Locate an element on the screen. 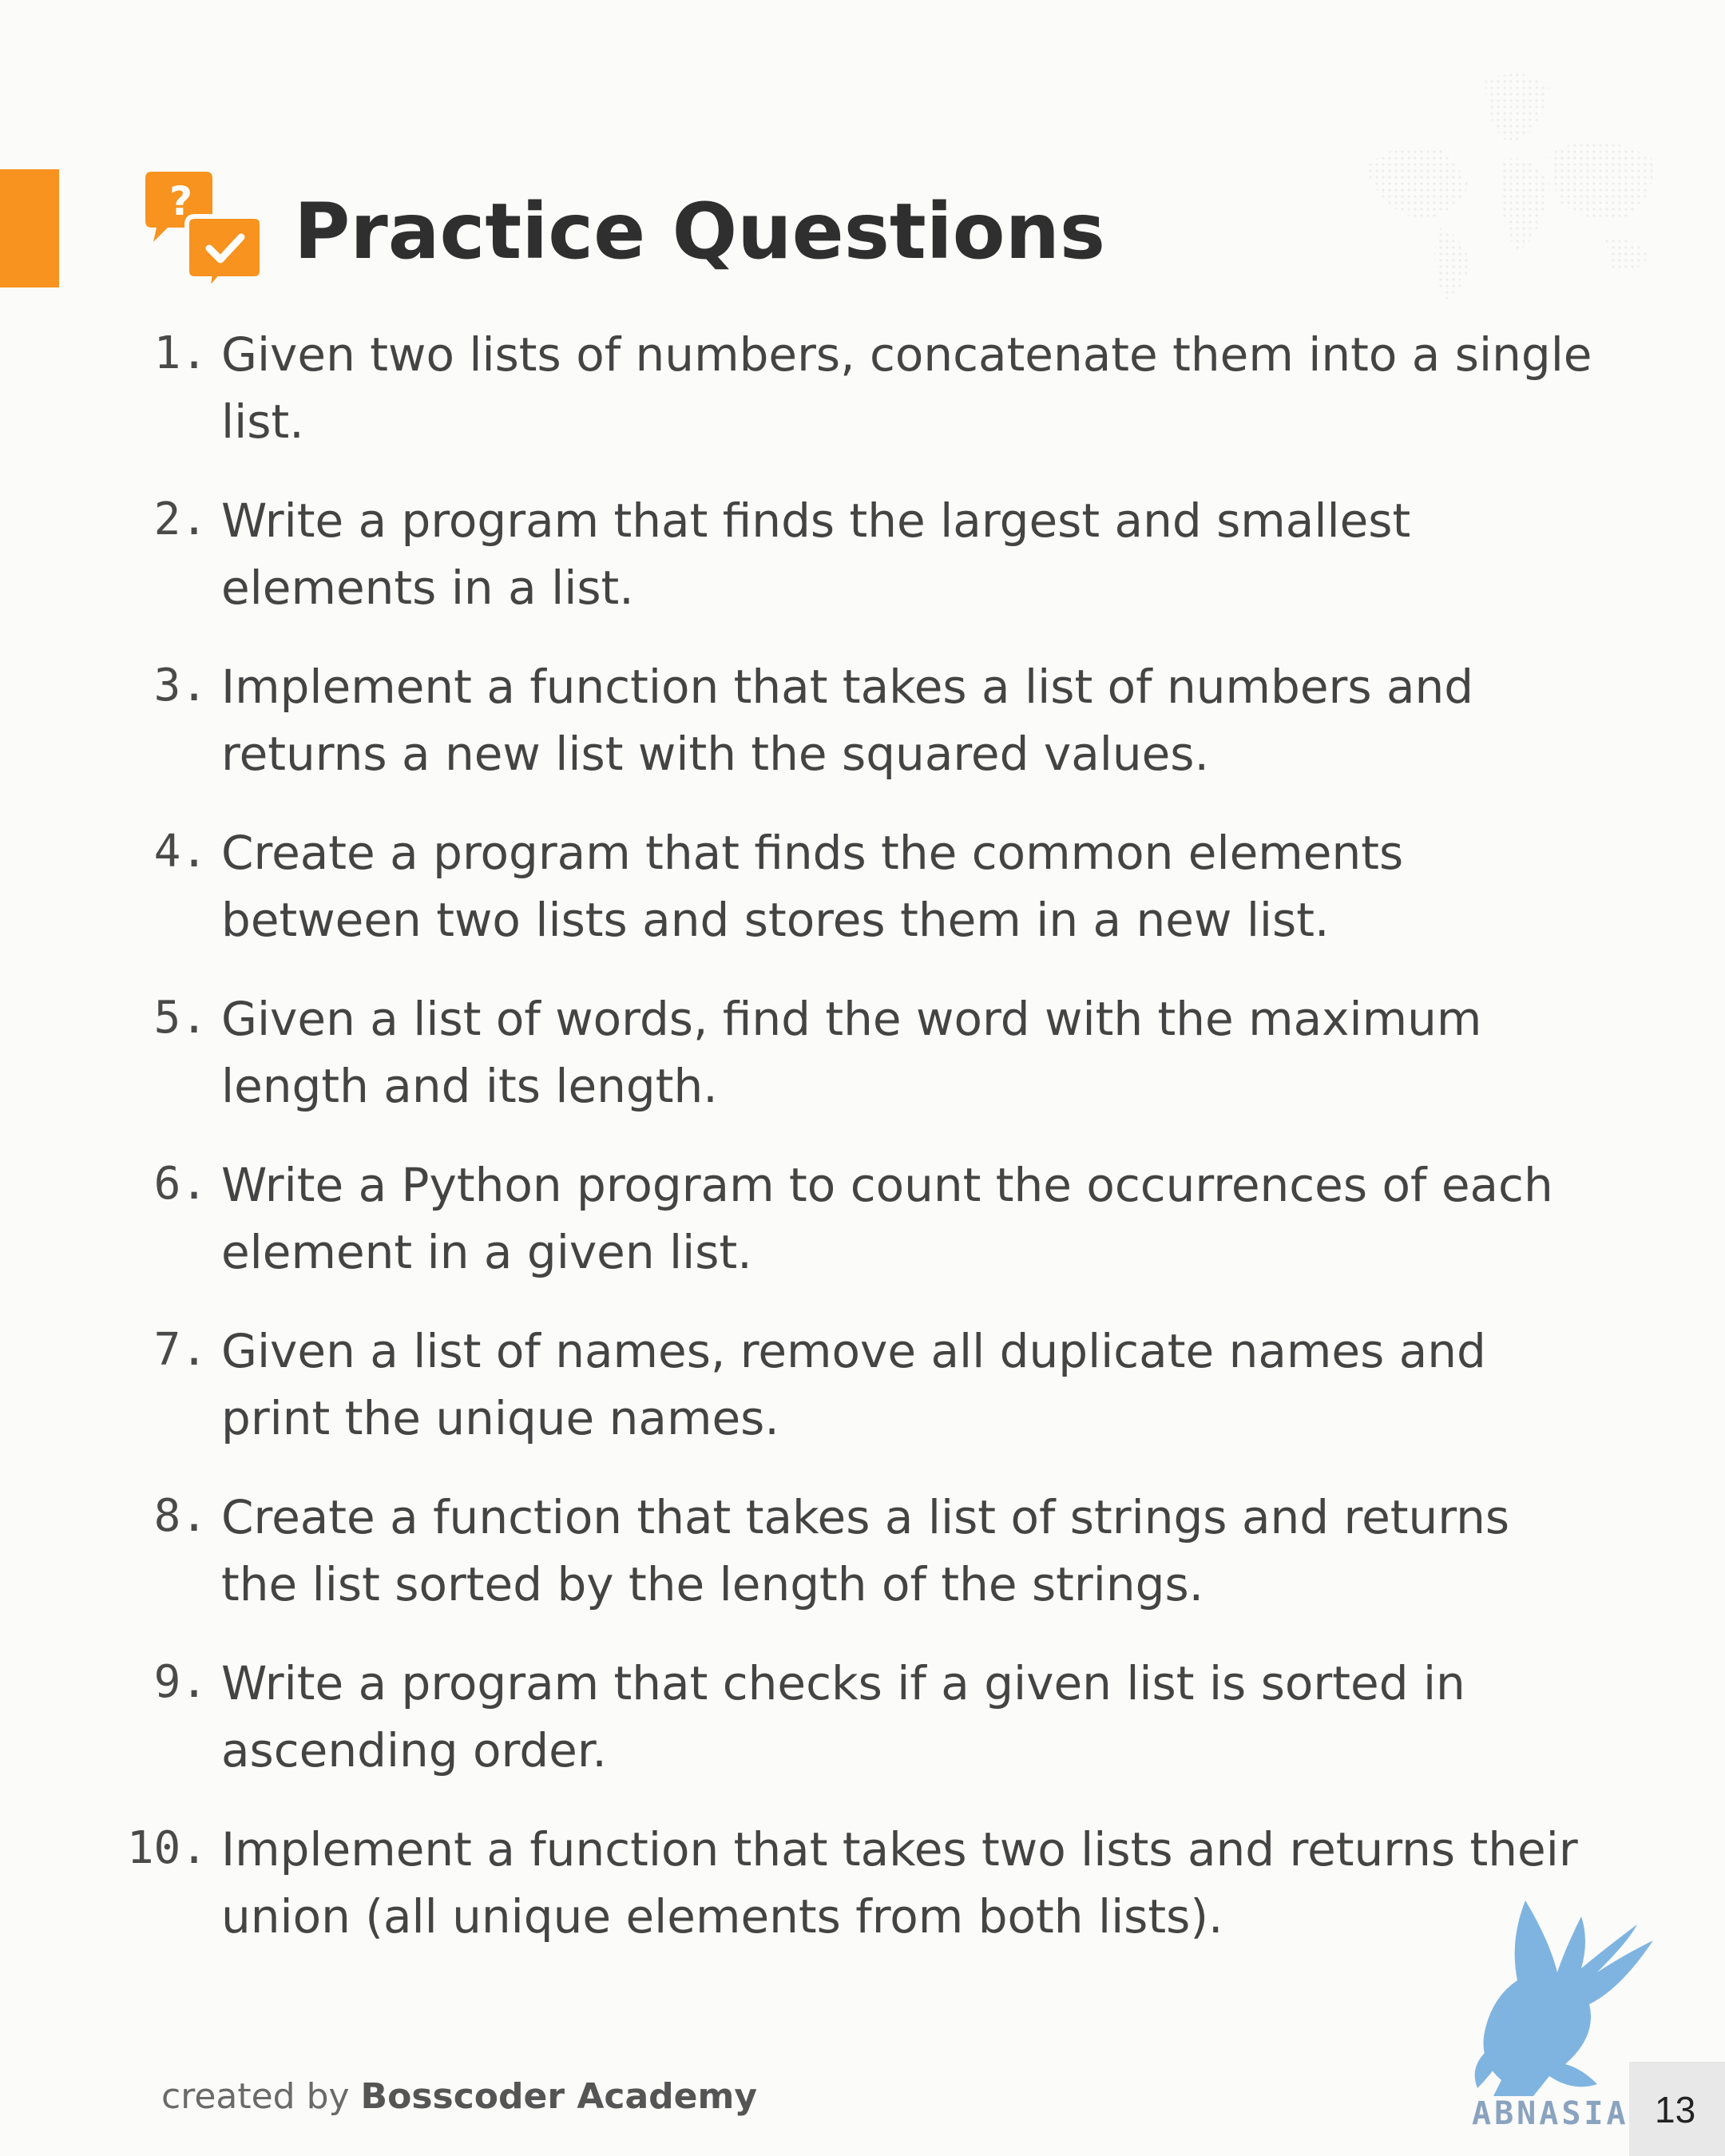  footer-credit-prefix: created by is located at coordinates (261, 2096).